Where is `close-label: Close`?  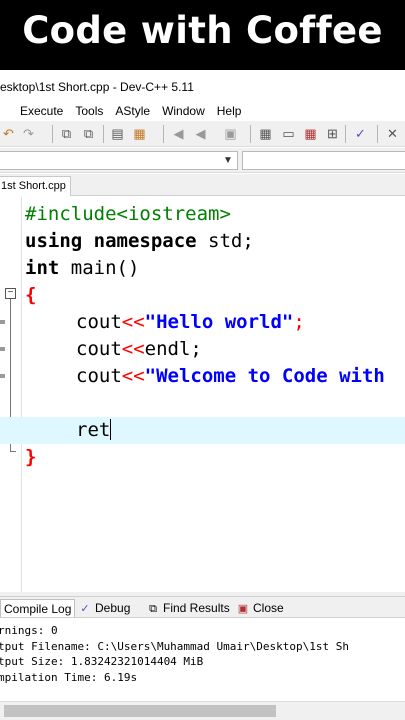 close-label: Close is located at coordinates (268, 608).